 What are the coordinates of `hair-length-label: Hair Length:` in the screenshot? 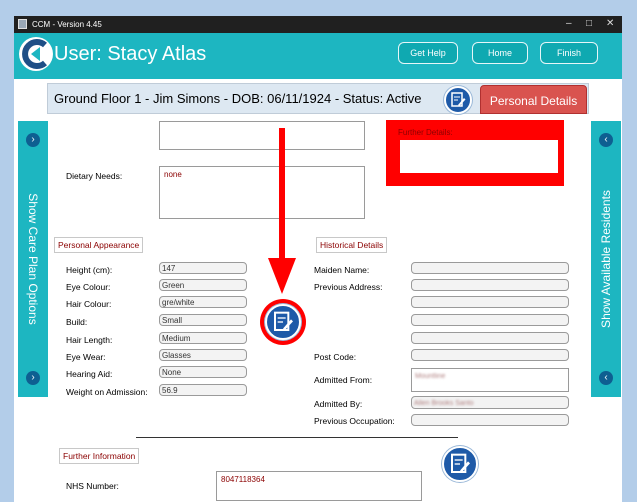 It's located at (89, 340).